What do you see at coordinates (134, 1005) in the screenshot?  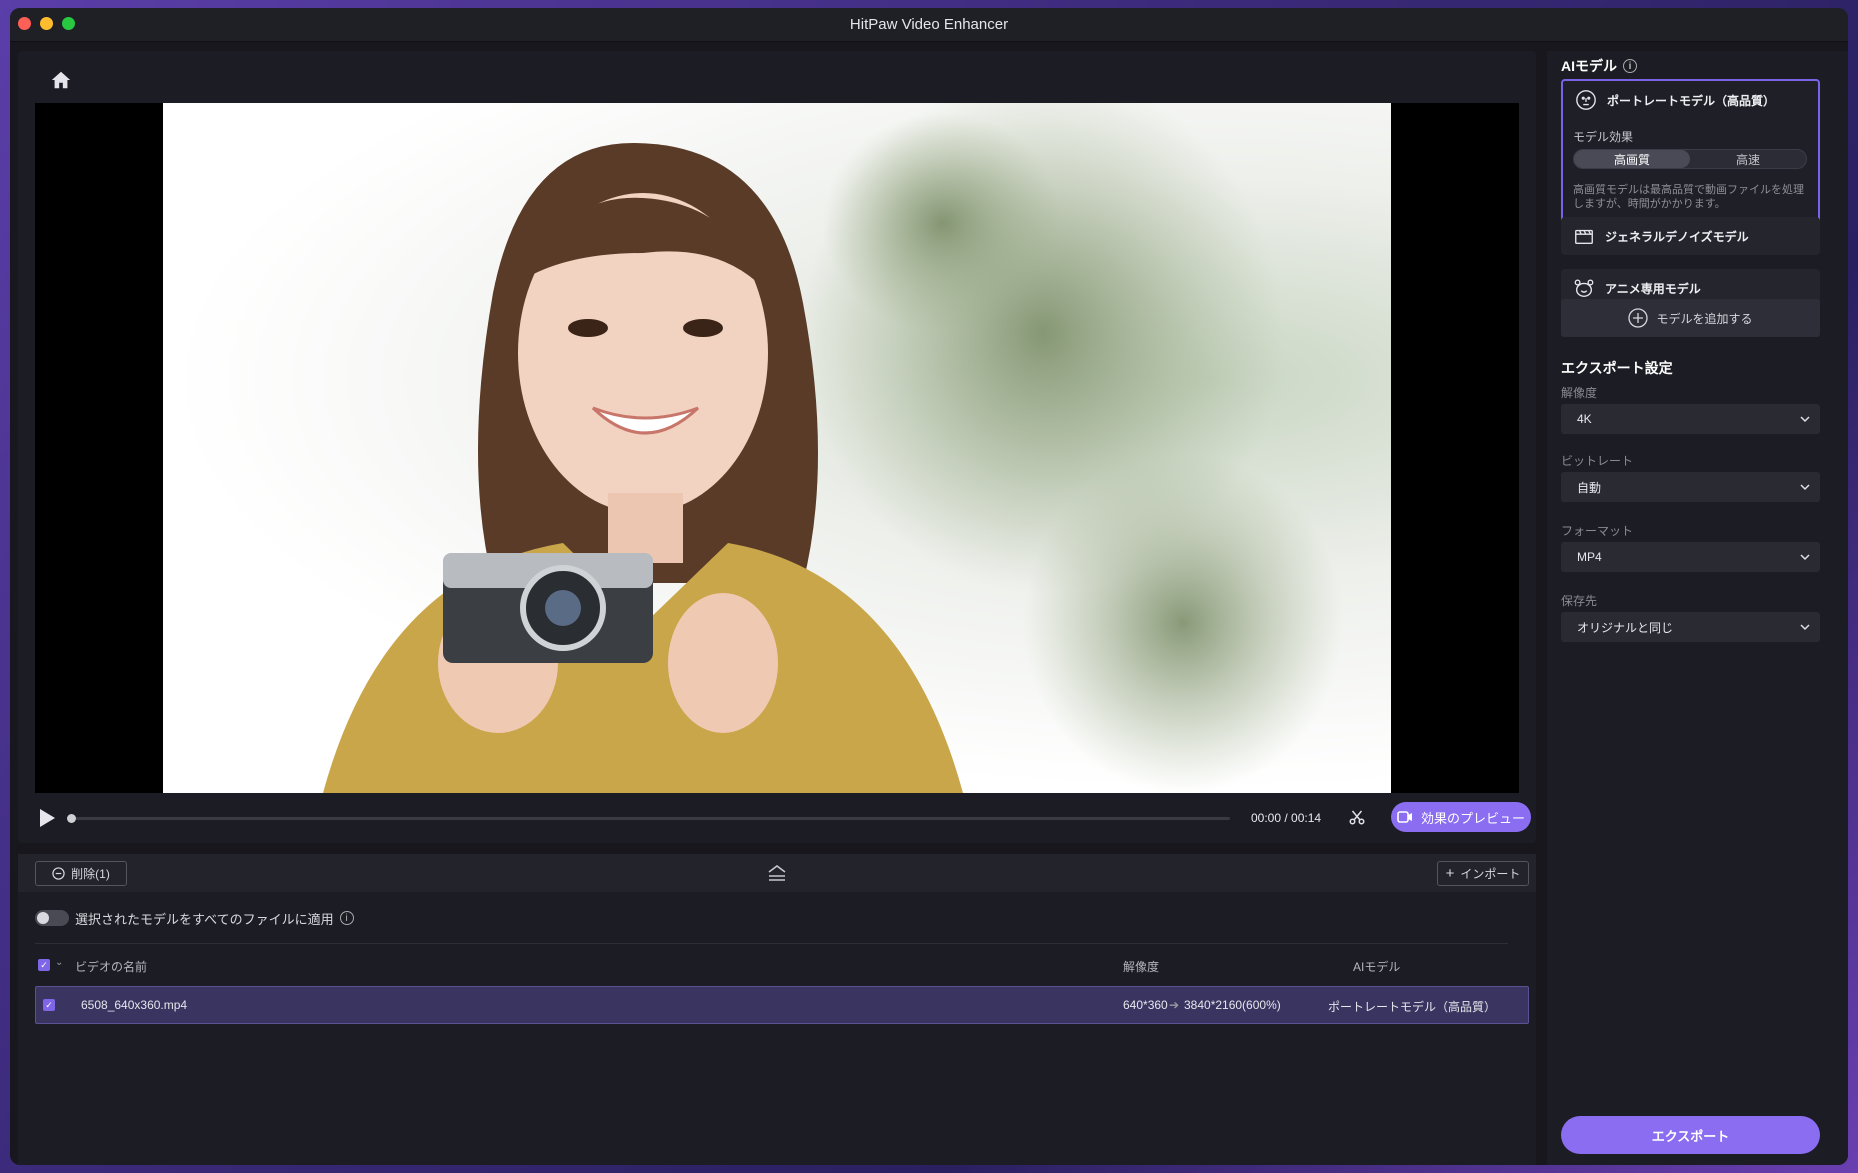 I see `file-name: 6508_640x360.mp4` at bounding box center [134, 1005].